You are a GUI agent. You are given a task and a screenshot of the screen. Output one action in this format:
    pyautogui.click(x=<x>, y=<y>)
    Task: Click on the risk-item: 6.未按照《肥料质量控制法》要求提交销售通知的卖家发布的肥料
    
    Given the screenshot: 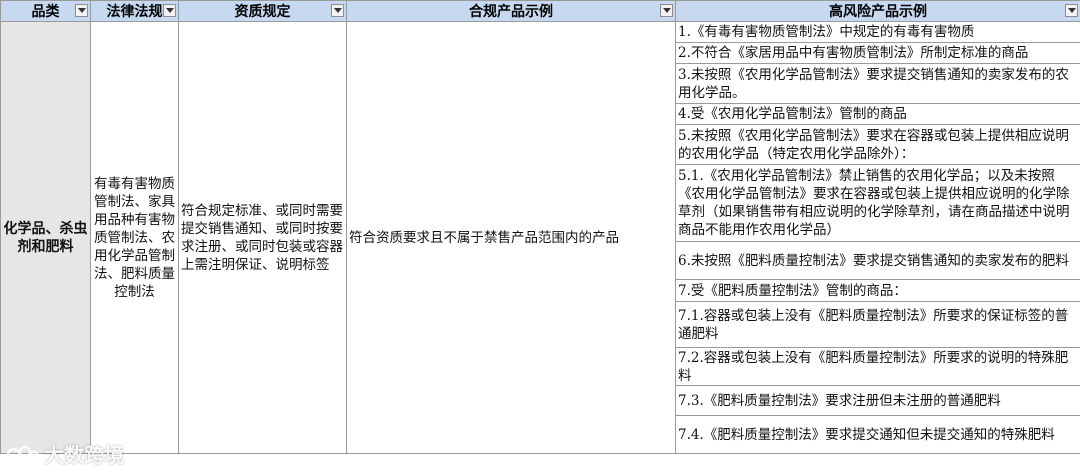 What is the action you would take?
    pyautogui.click(x=877, y=260)
    